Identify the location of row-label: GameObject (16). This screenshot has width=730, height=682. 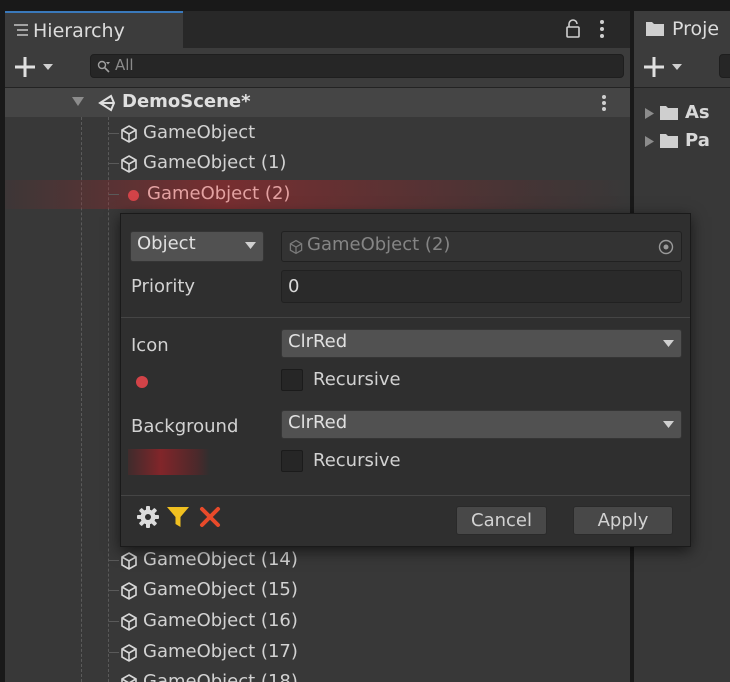
(220, 620).